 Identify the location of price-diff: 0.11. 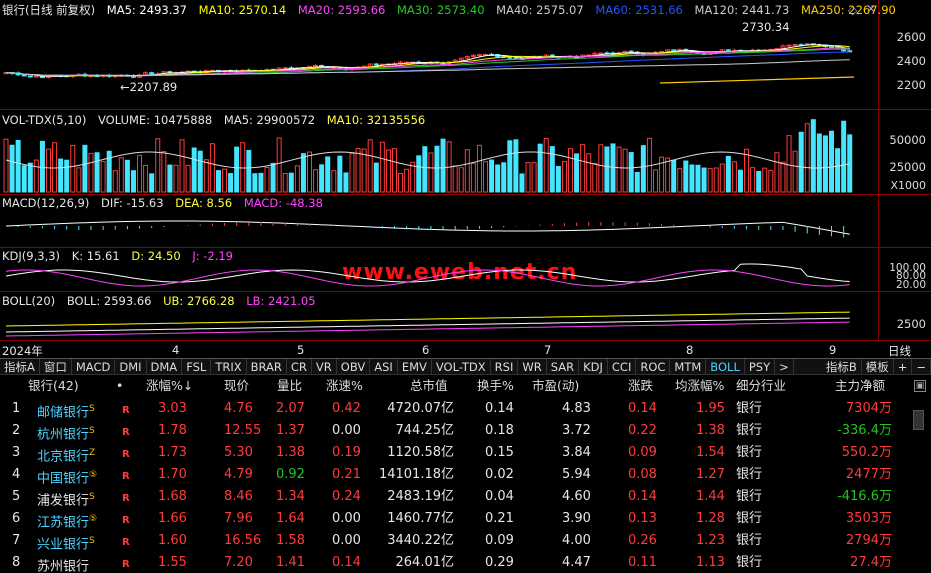
(642, 562).